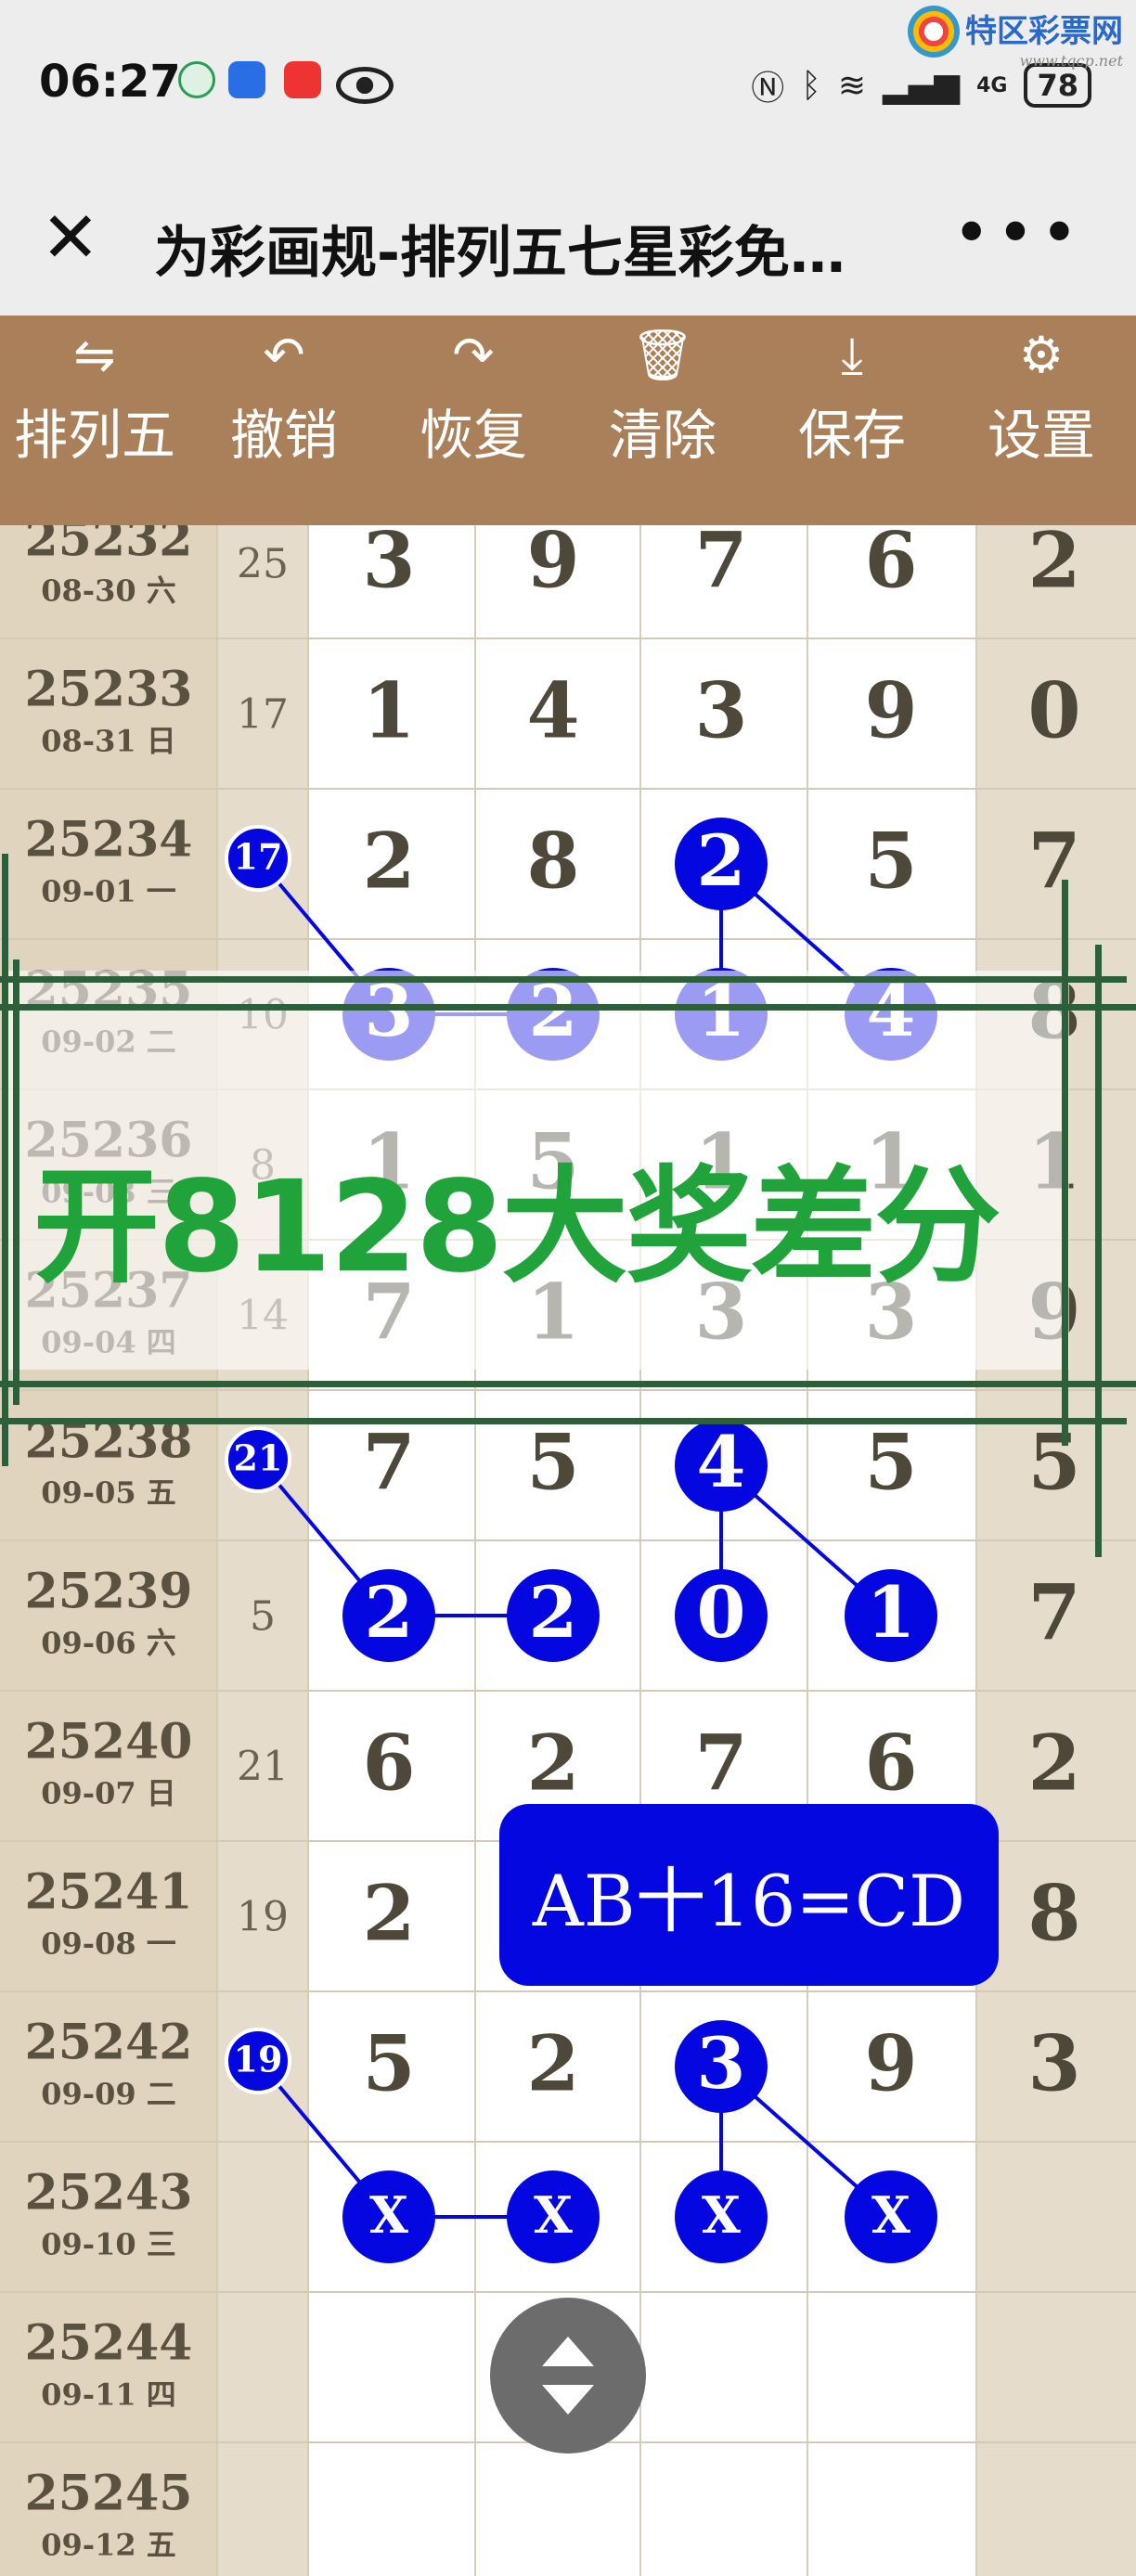 Image resolution: width=1136 pixels, height=2576 pixels. What do you see at coordinates (258, 1458) in the screenshot?
I see `marker-ball-value: 21` at bounding box center [258, 1458].